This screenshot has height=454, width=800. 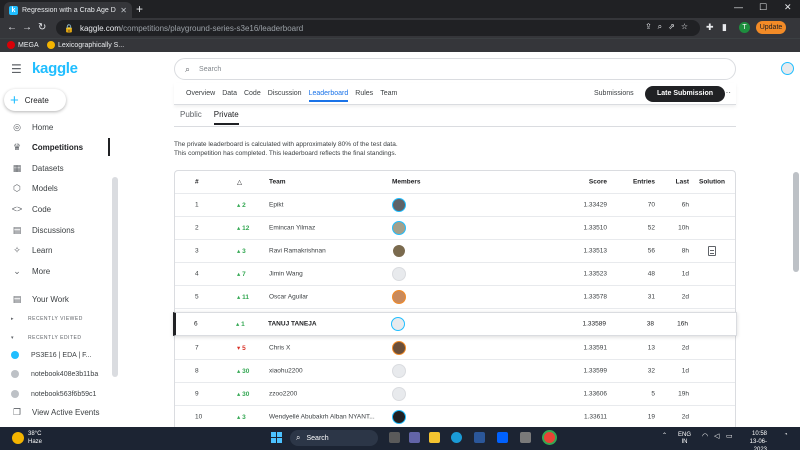 I want to click on kaggle-logo: kaggle, so click(x=55, y=68).